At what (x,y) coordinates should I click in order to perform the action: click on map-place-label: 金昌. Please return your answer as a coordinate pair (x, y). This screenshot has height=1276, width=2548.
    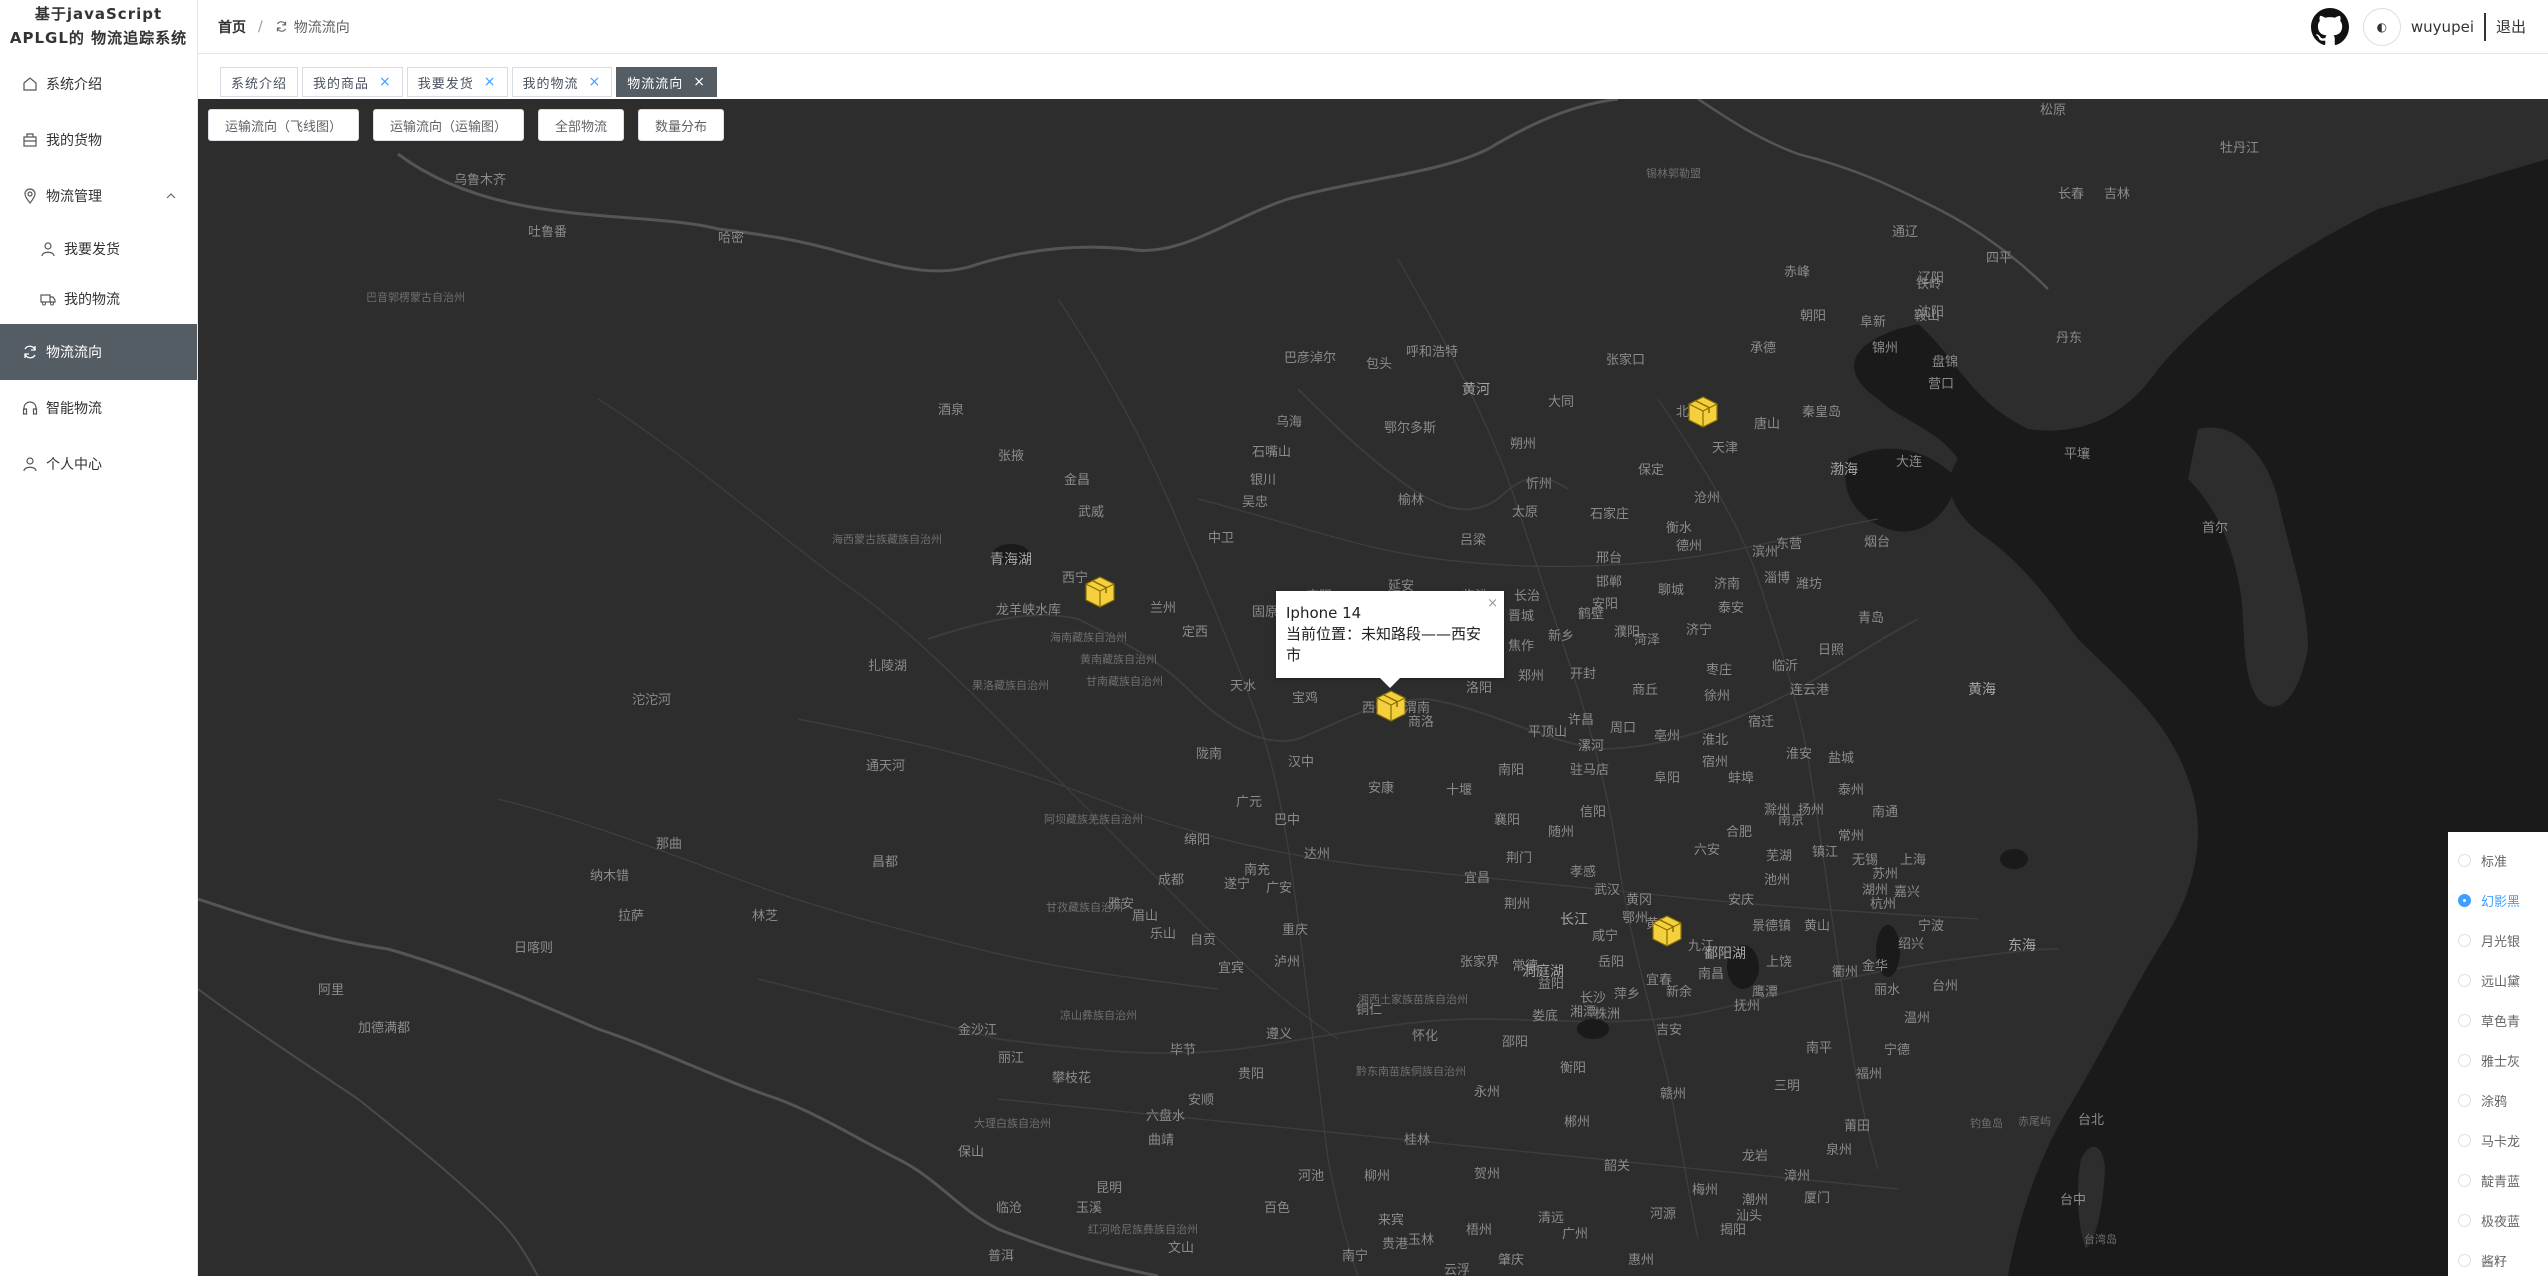
    Looking at the image, I should click on (1077, 480).